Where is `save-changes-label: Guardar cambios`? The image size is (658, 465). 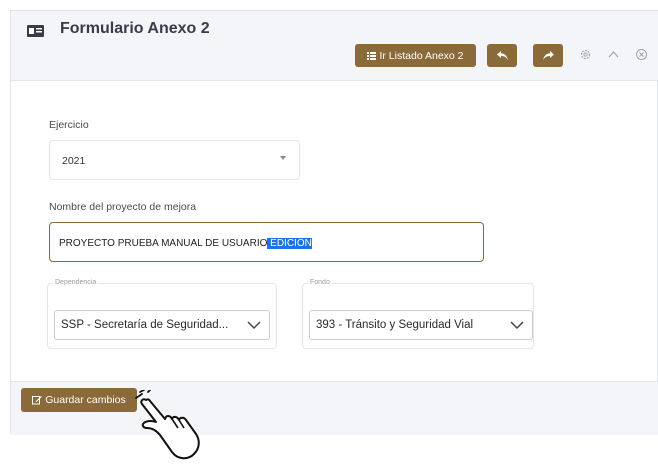 save-changes-label: Guardar cambios is located at coordinates (85, 400).